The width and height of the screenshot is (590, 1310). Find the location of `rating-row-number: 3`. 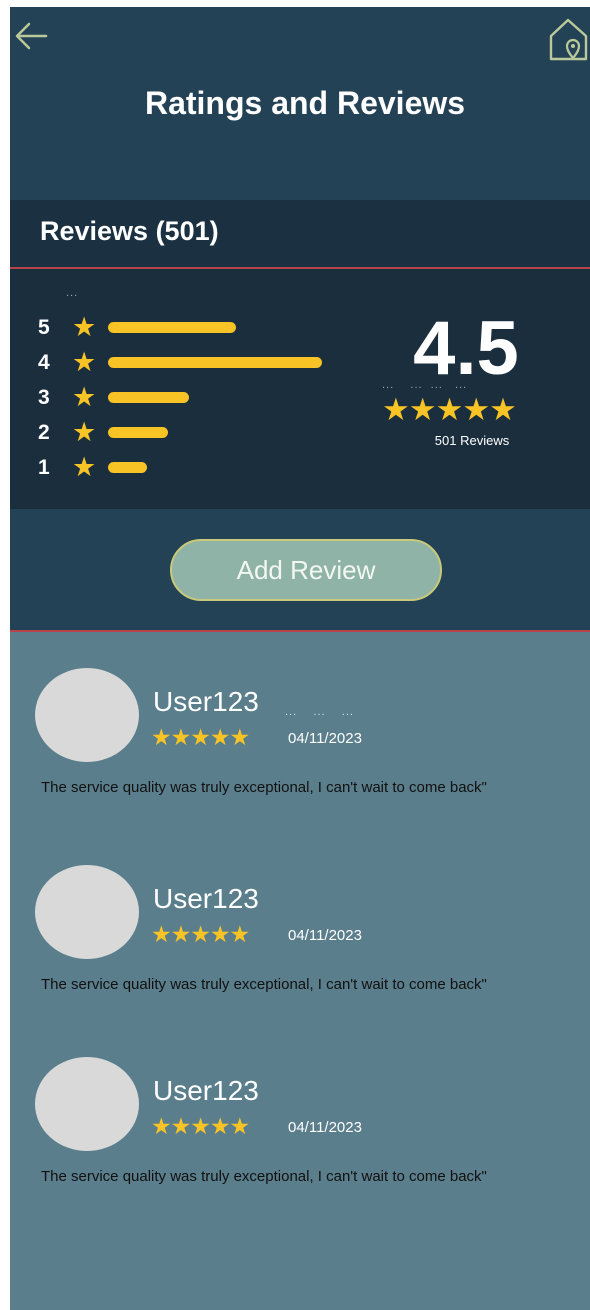

rating-row-number: 3 is located at coordinates (44, 397).